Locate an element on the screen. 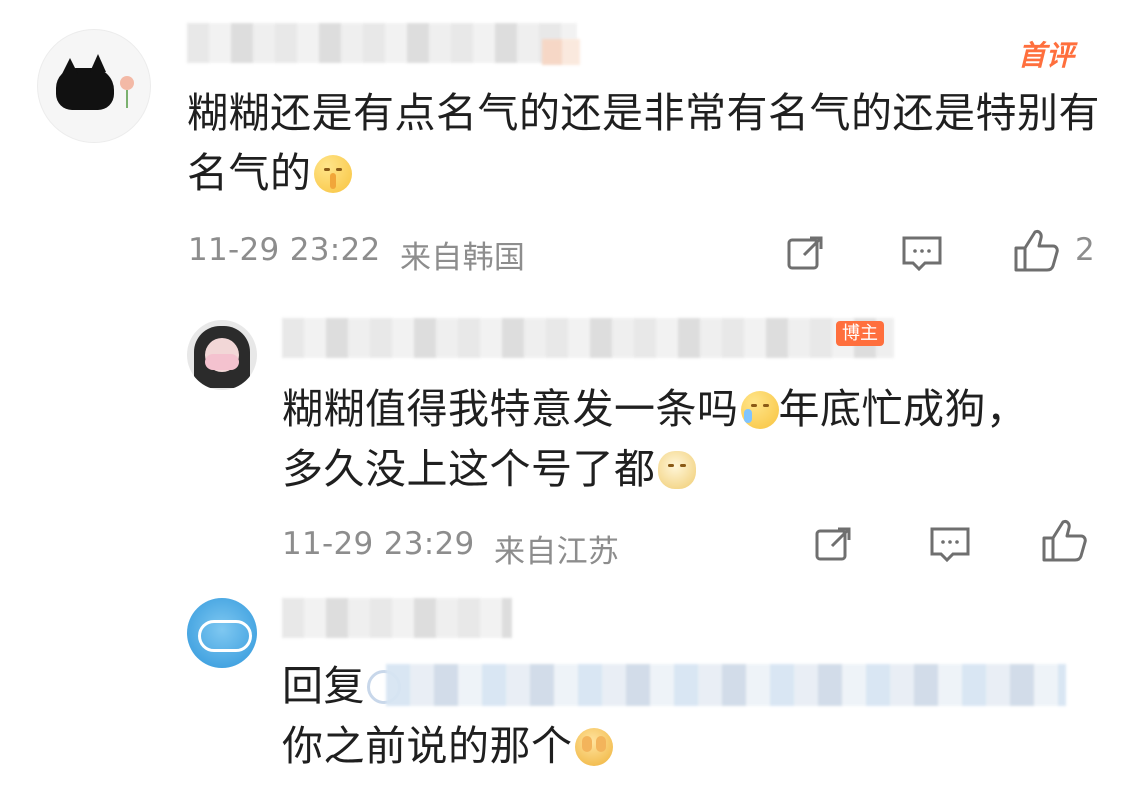 The width and height of the screenshot is (1133, 796). reply-prefix: 回复 is located at coordinates (323, 686).